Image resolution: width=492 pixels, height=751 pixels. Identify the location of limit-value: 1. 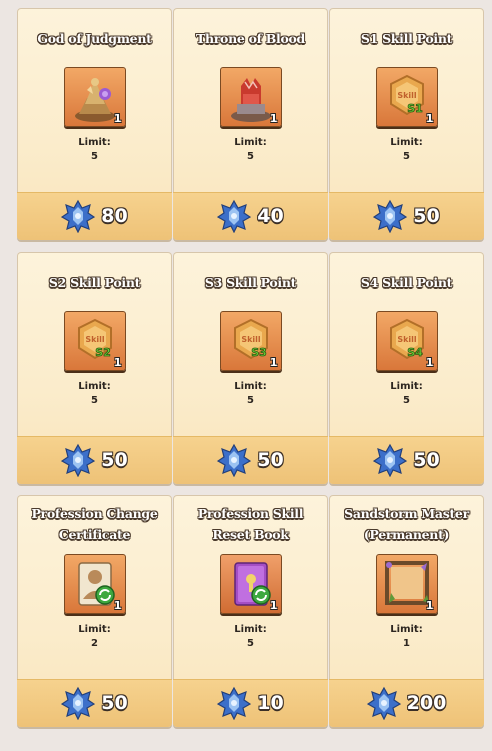
(406, 643).